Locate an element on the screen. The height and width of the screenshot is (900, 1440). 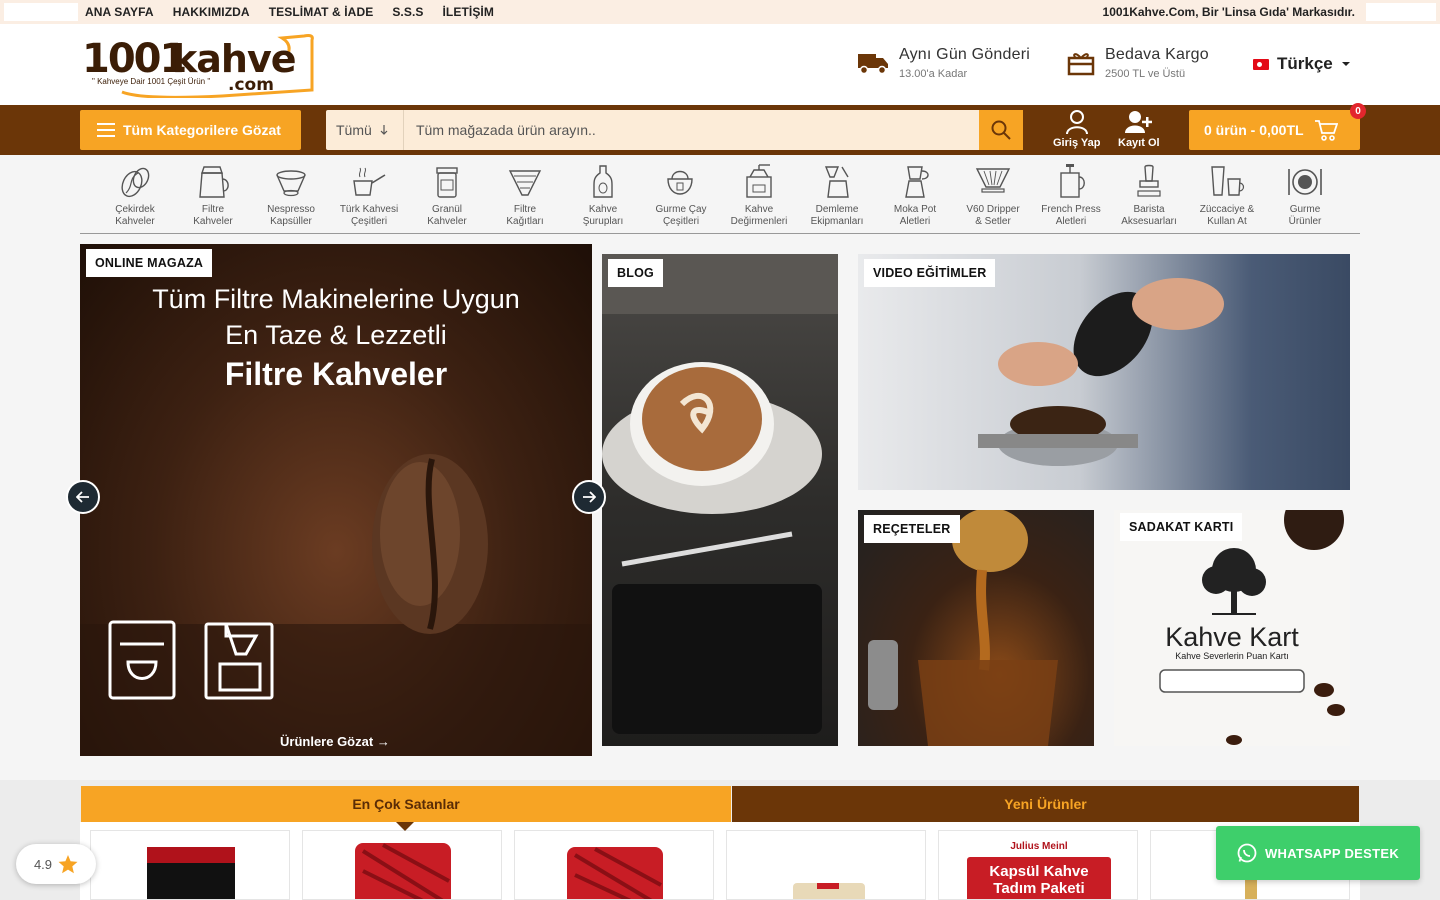
category-coffee-beans: Çekirdek Kahveler is located at coordinates (135, 195).